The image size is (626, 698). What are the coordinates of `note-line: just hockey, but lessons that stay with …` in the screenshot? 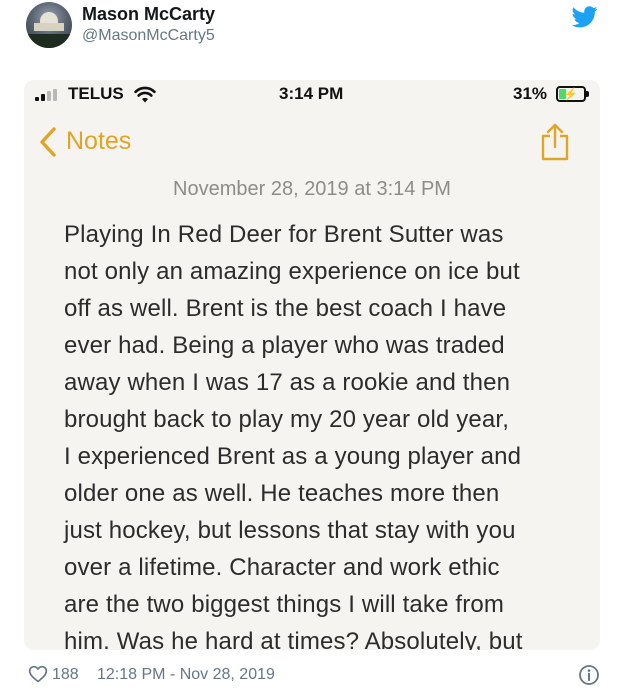 It's located at (290, 530).